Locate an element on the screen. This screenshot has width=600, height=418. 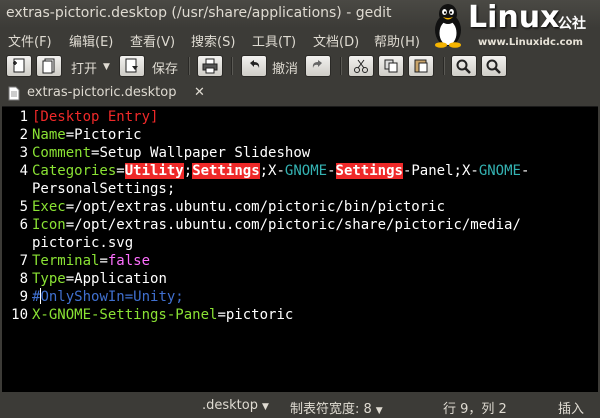
line-number: 10 is located at coordinates (19, 315).